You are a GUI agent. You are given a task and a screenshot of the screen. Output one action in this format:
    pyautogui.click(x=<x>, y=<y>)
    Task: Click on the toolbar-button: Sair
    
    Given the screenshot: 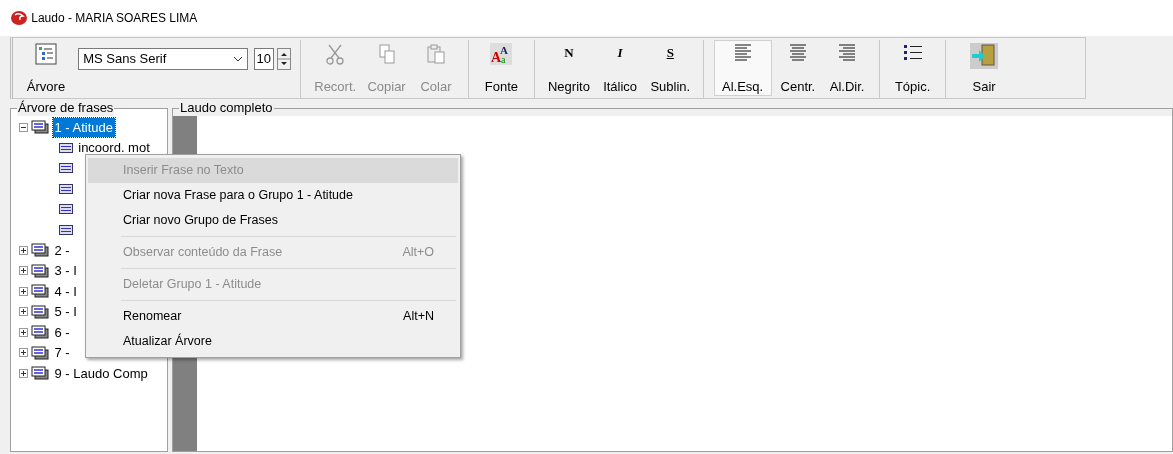 What is the action you would take?
    pyautogui.click(x=984, y=68)
    